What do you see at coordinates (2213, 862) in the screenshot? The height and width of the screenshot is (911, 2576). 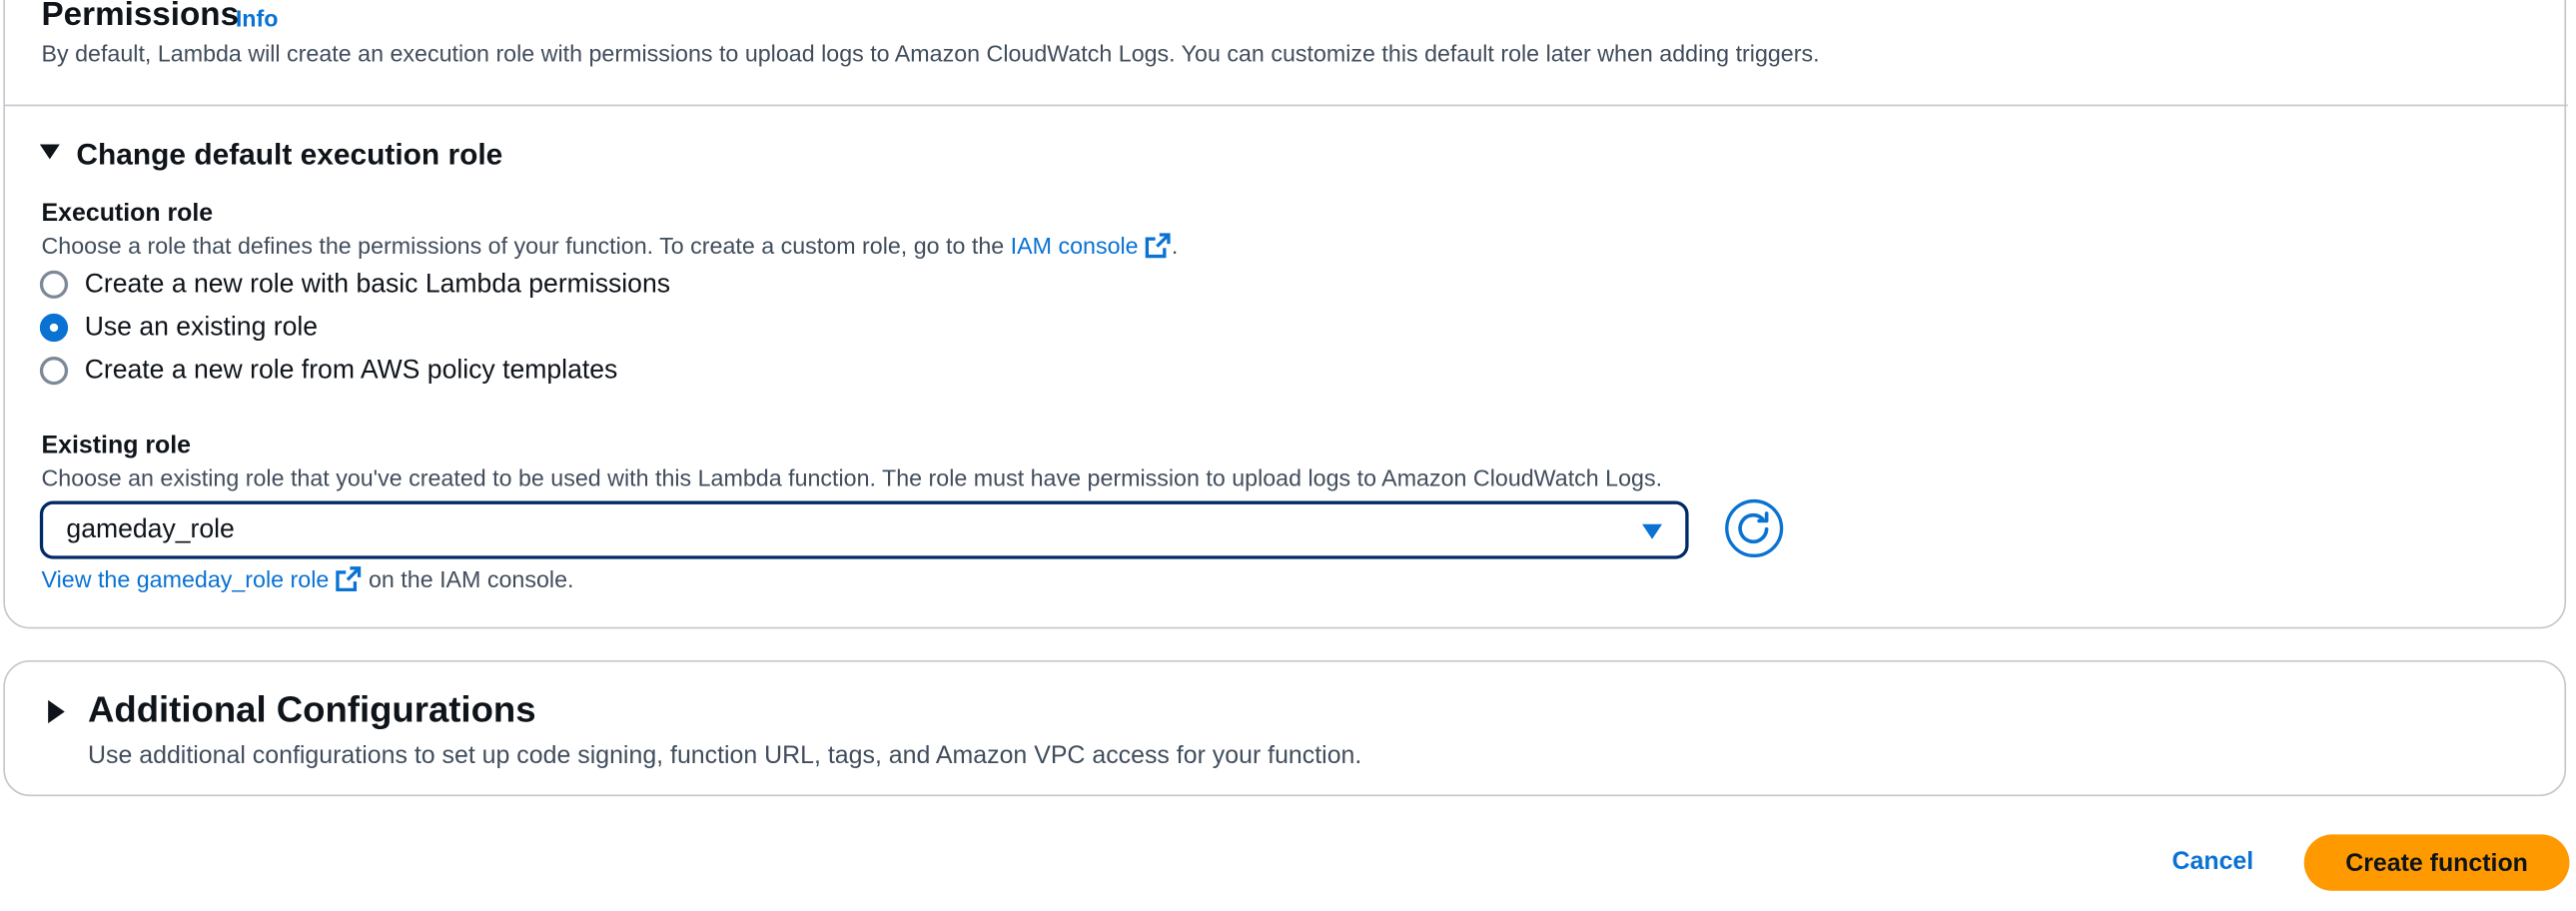 I see `cancel-button: Cancel` at bounding box center [2213, 862].